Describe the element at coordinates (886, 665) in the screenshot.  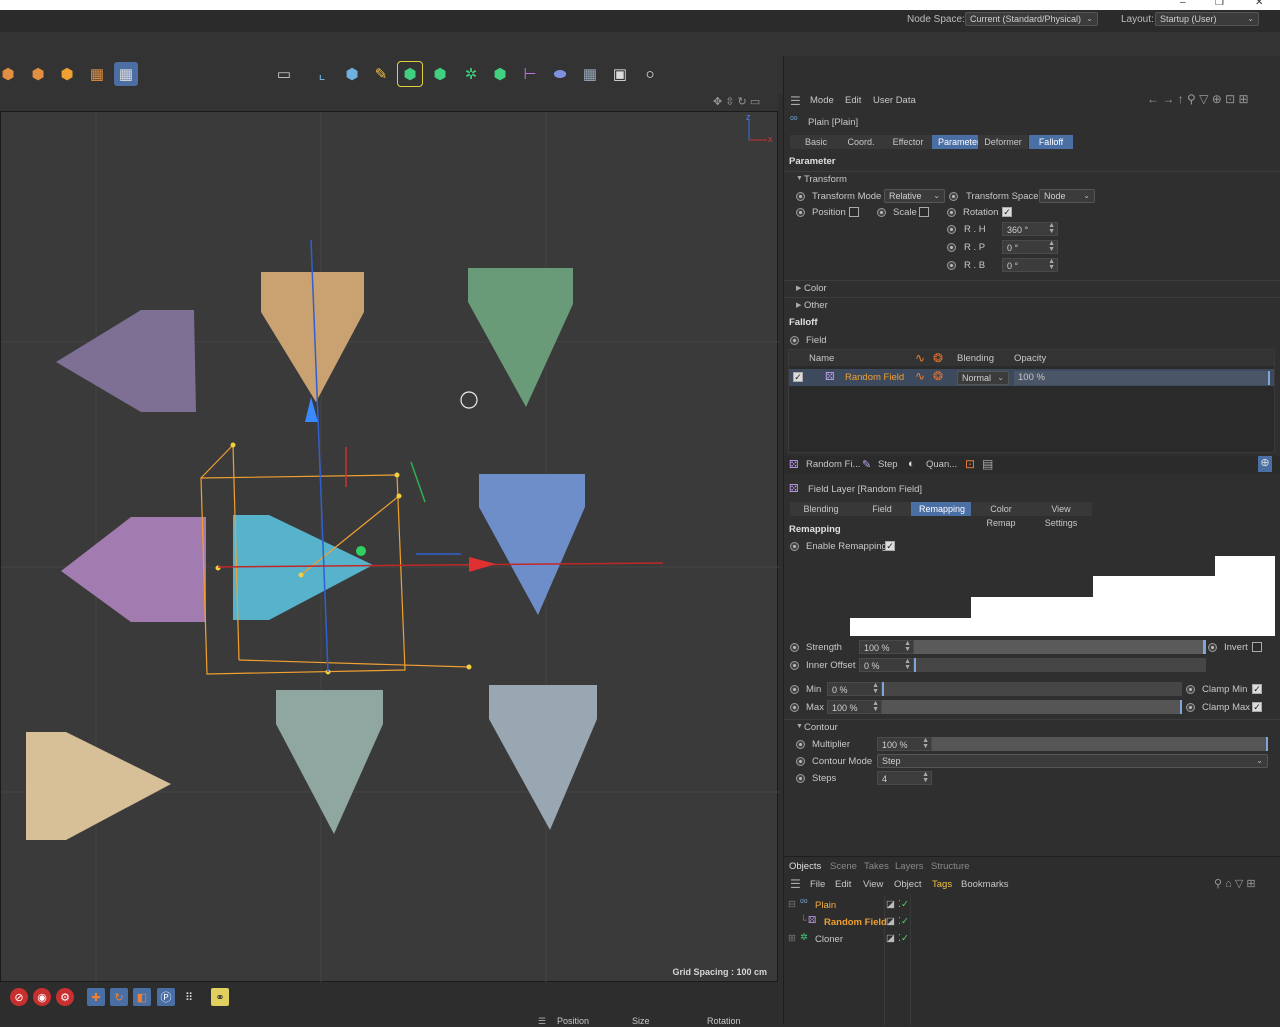
I see `inner-offset-input: 0 % ▲ ▼` at that location.